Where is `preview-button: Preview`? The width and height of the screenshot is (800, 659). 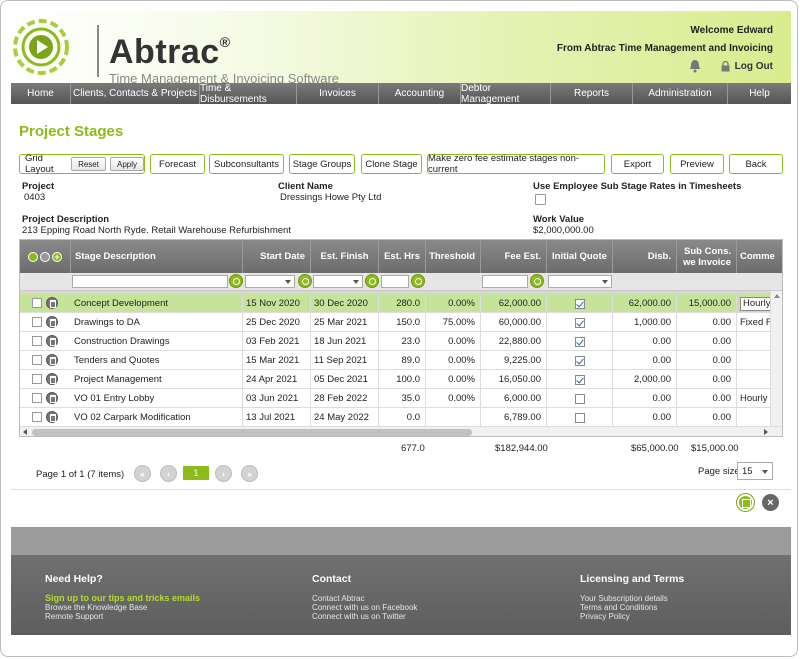
preview-button: Preview is located at coordinates (697, 164).